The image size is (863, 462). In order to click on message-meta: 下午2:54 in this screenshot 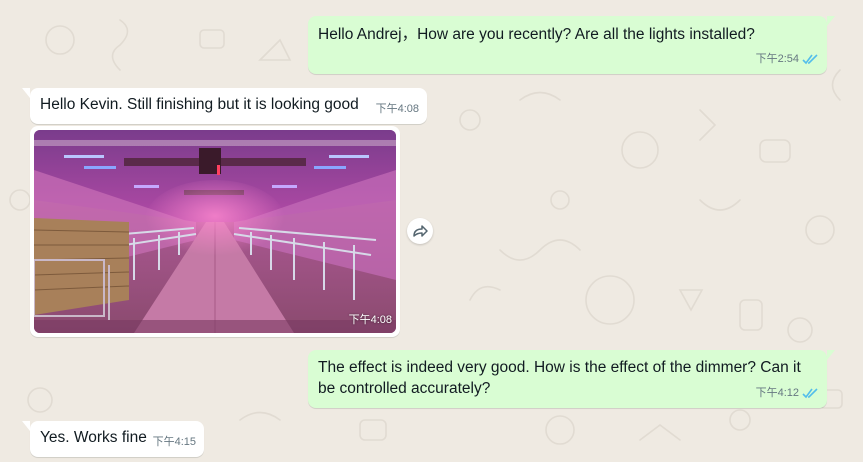, I will do `click(787, 59)`.